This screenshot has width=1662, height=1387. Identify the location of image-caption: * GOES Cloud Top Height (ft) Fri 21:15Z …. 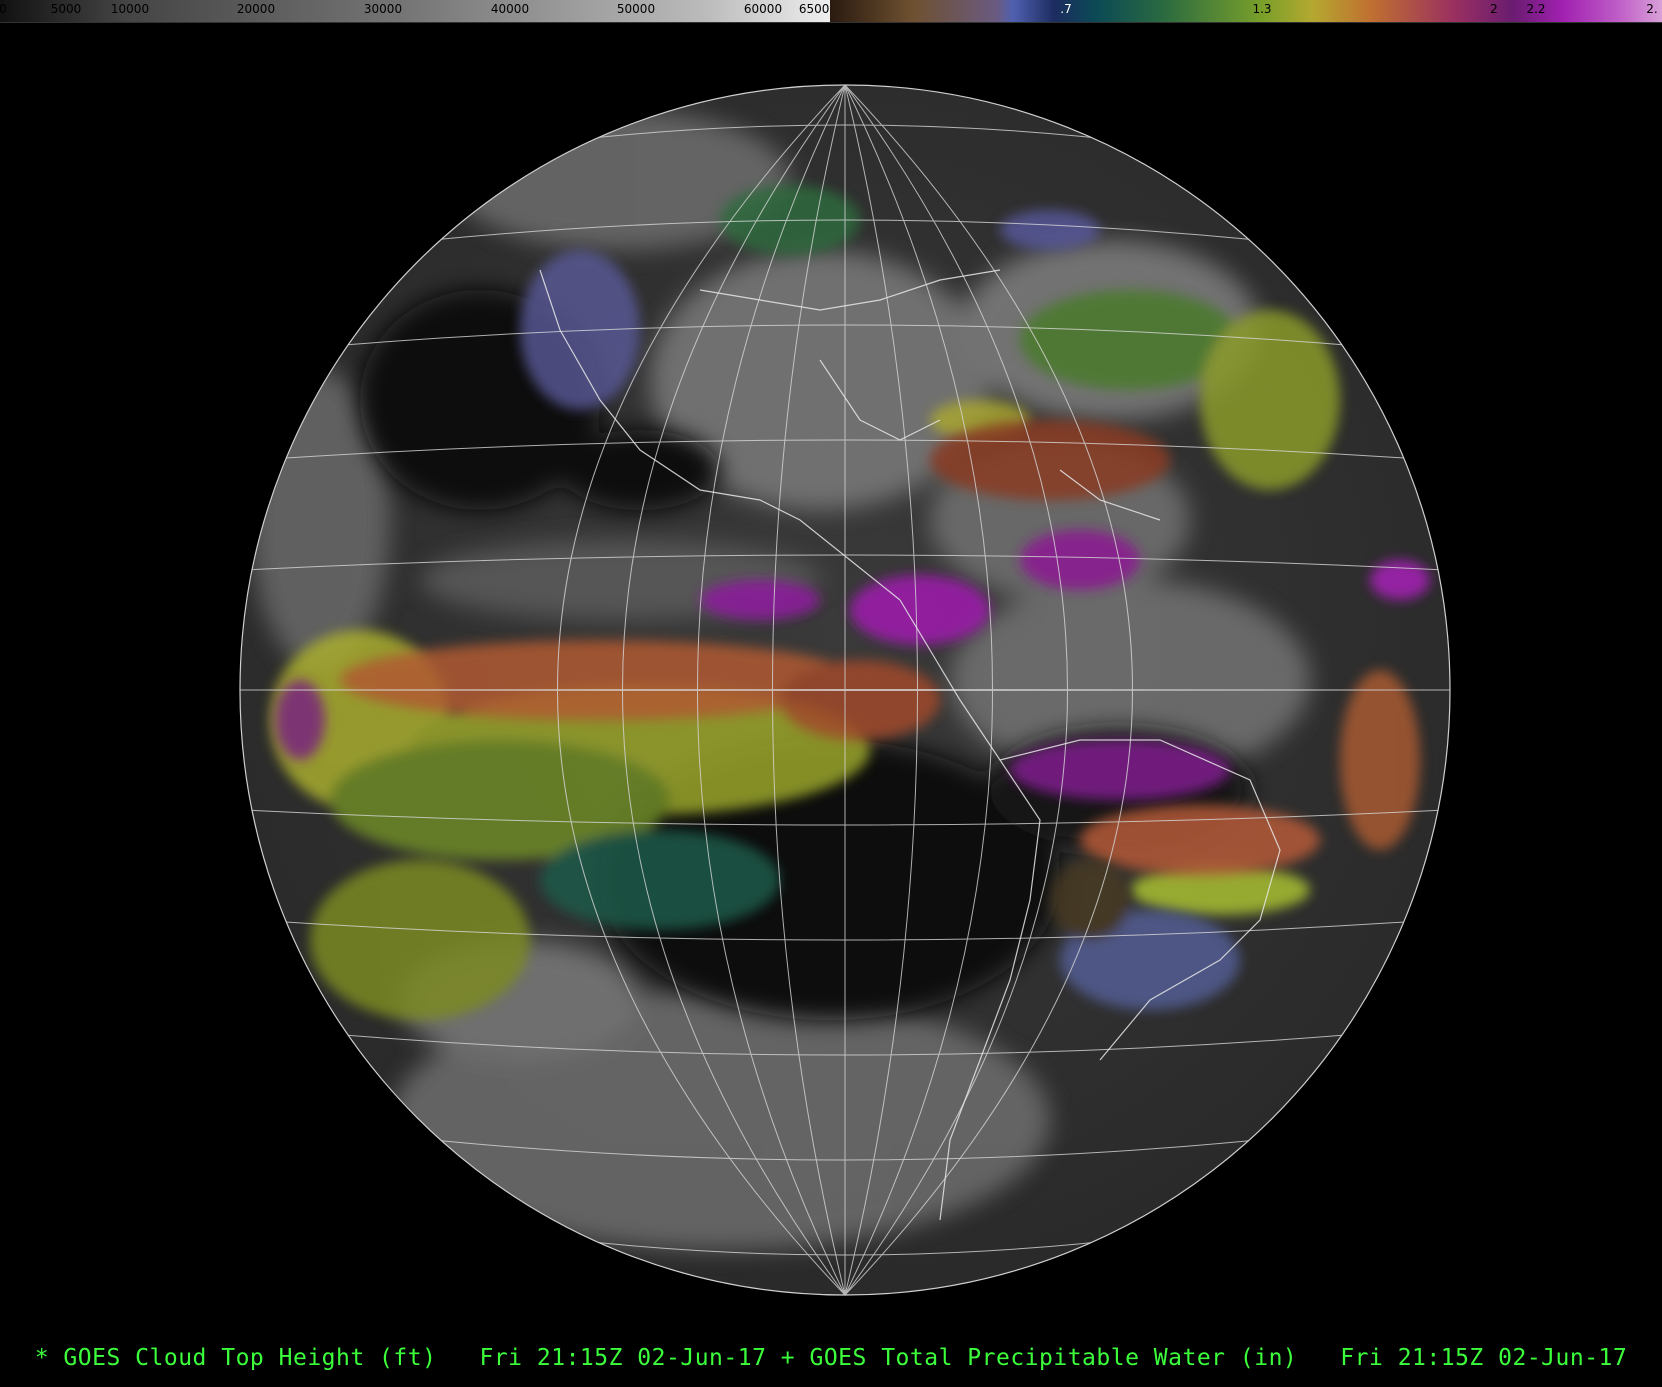
(831, 1358).